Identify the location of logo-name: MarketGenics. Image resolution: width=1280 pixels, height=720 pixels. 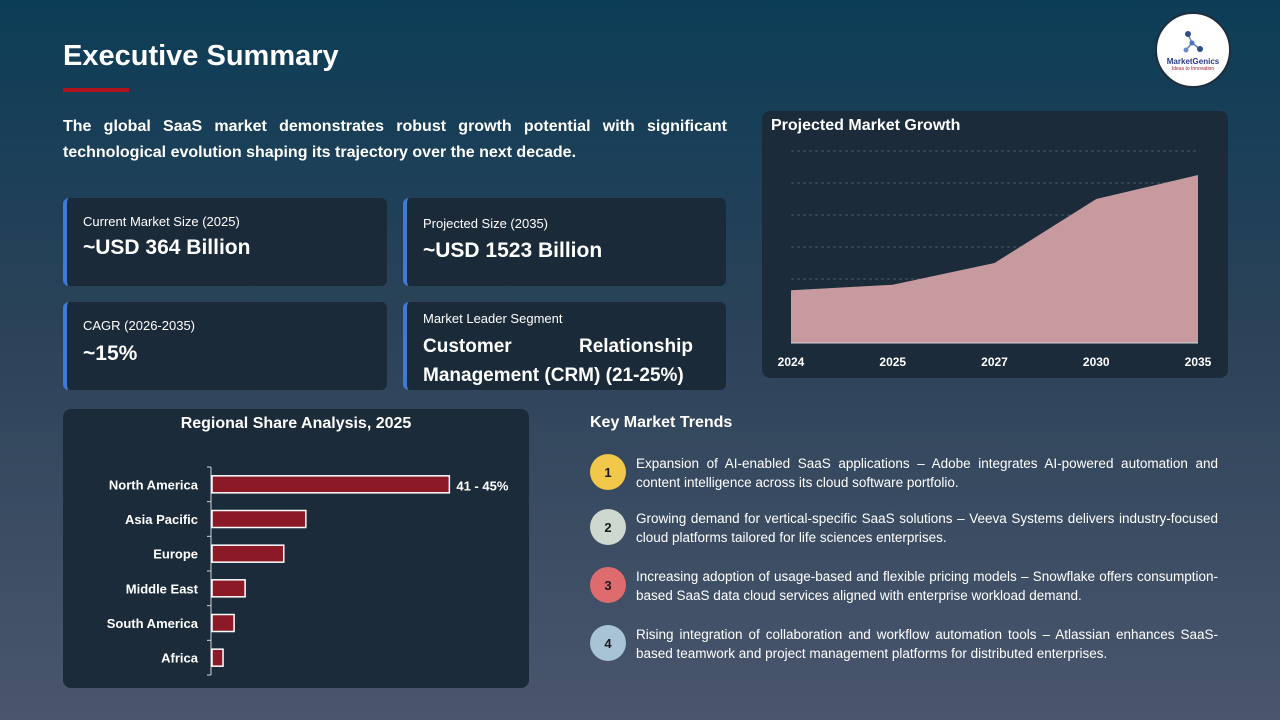
(1193, 61).